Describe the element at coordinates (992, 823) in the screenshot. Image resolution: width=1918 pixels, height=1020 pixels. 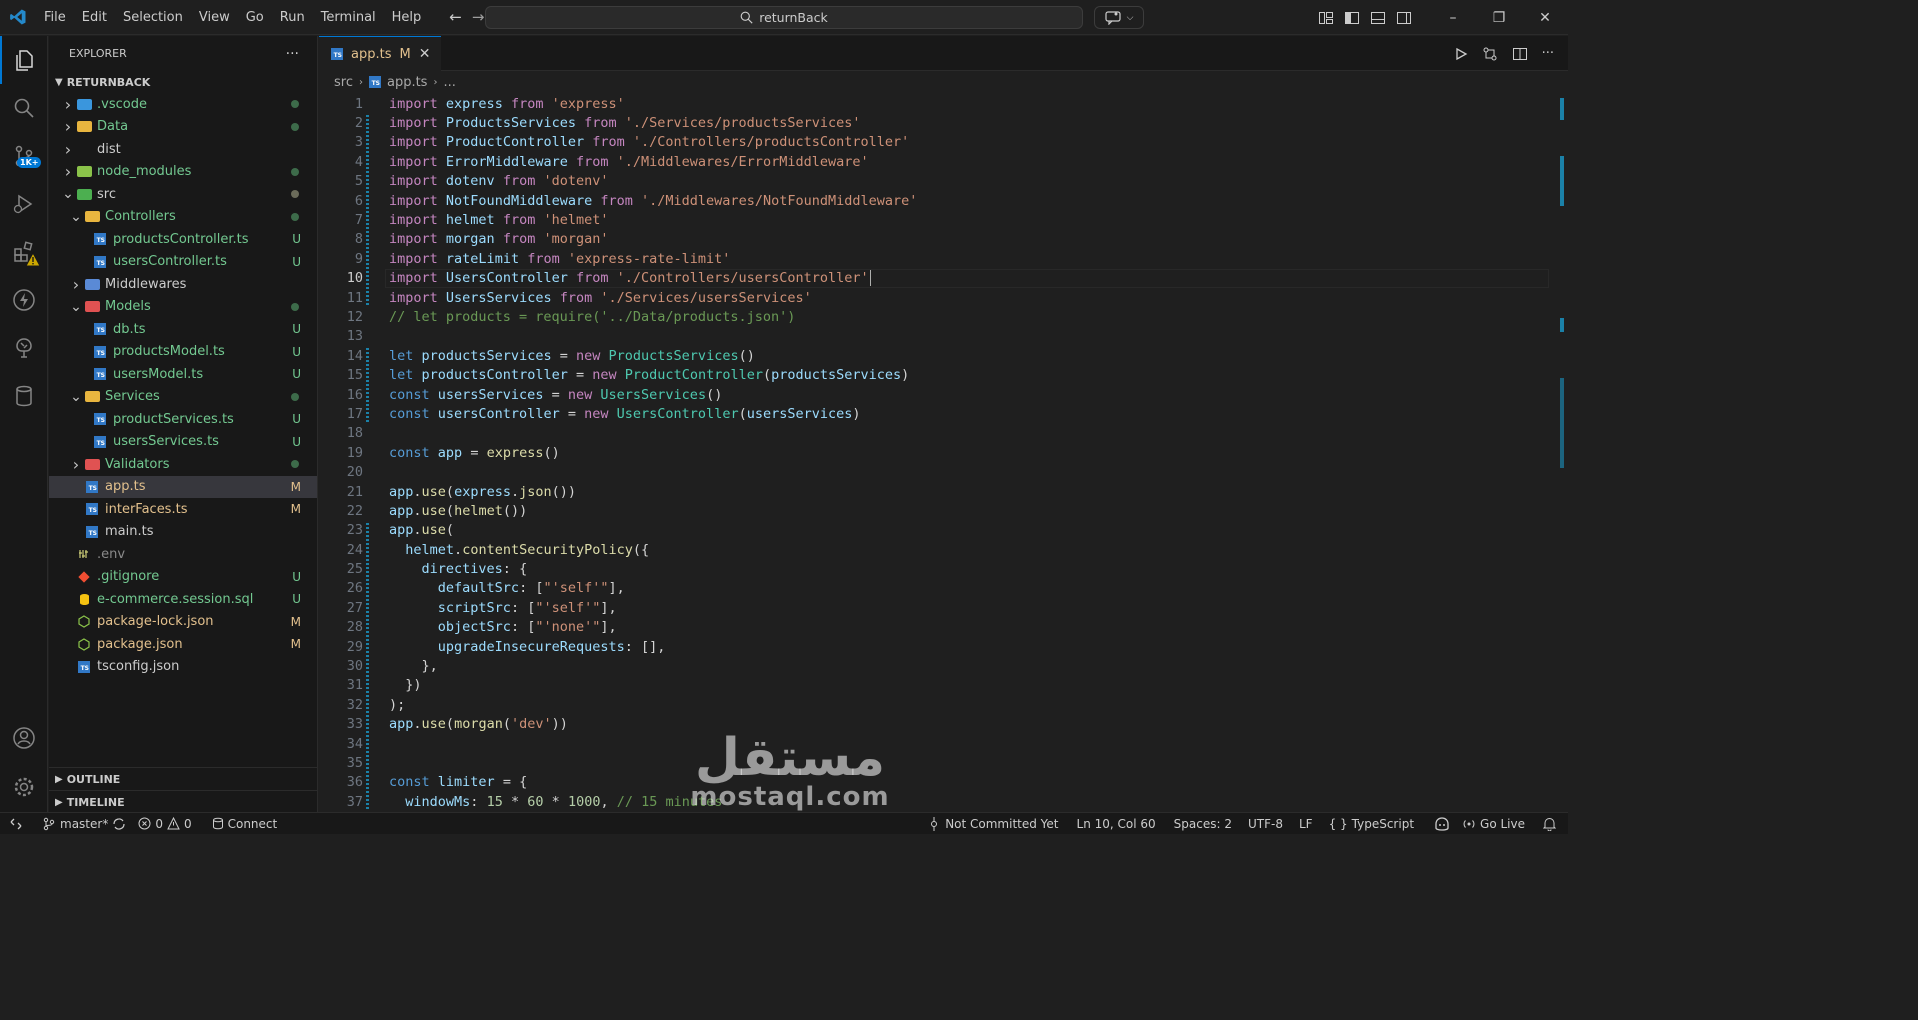
I see `git-blame-status: Not Committed Yet` at that location.